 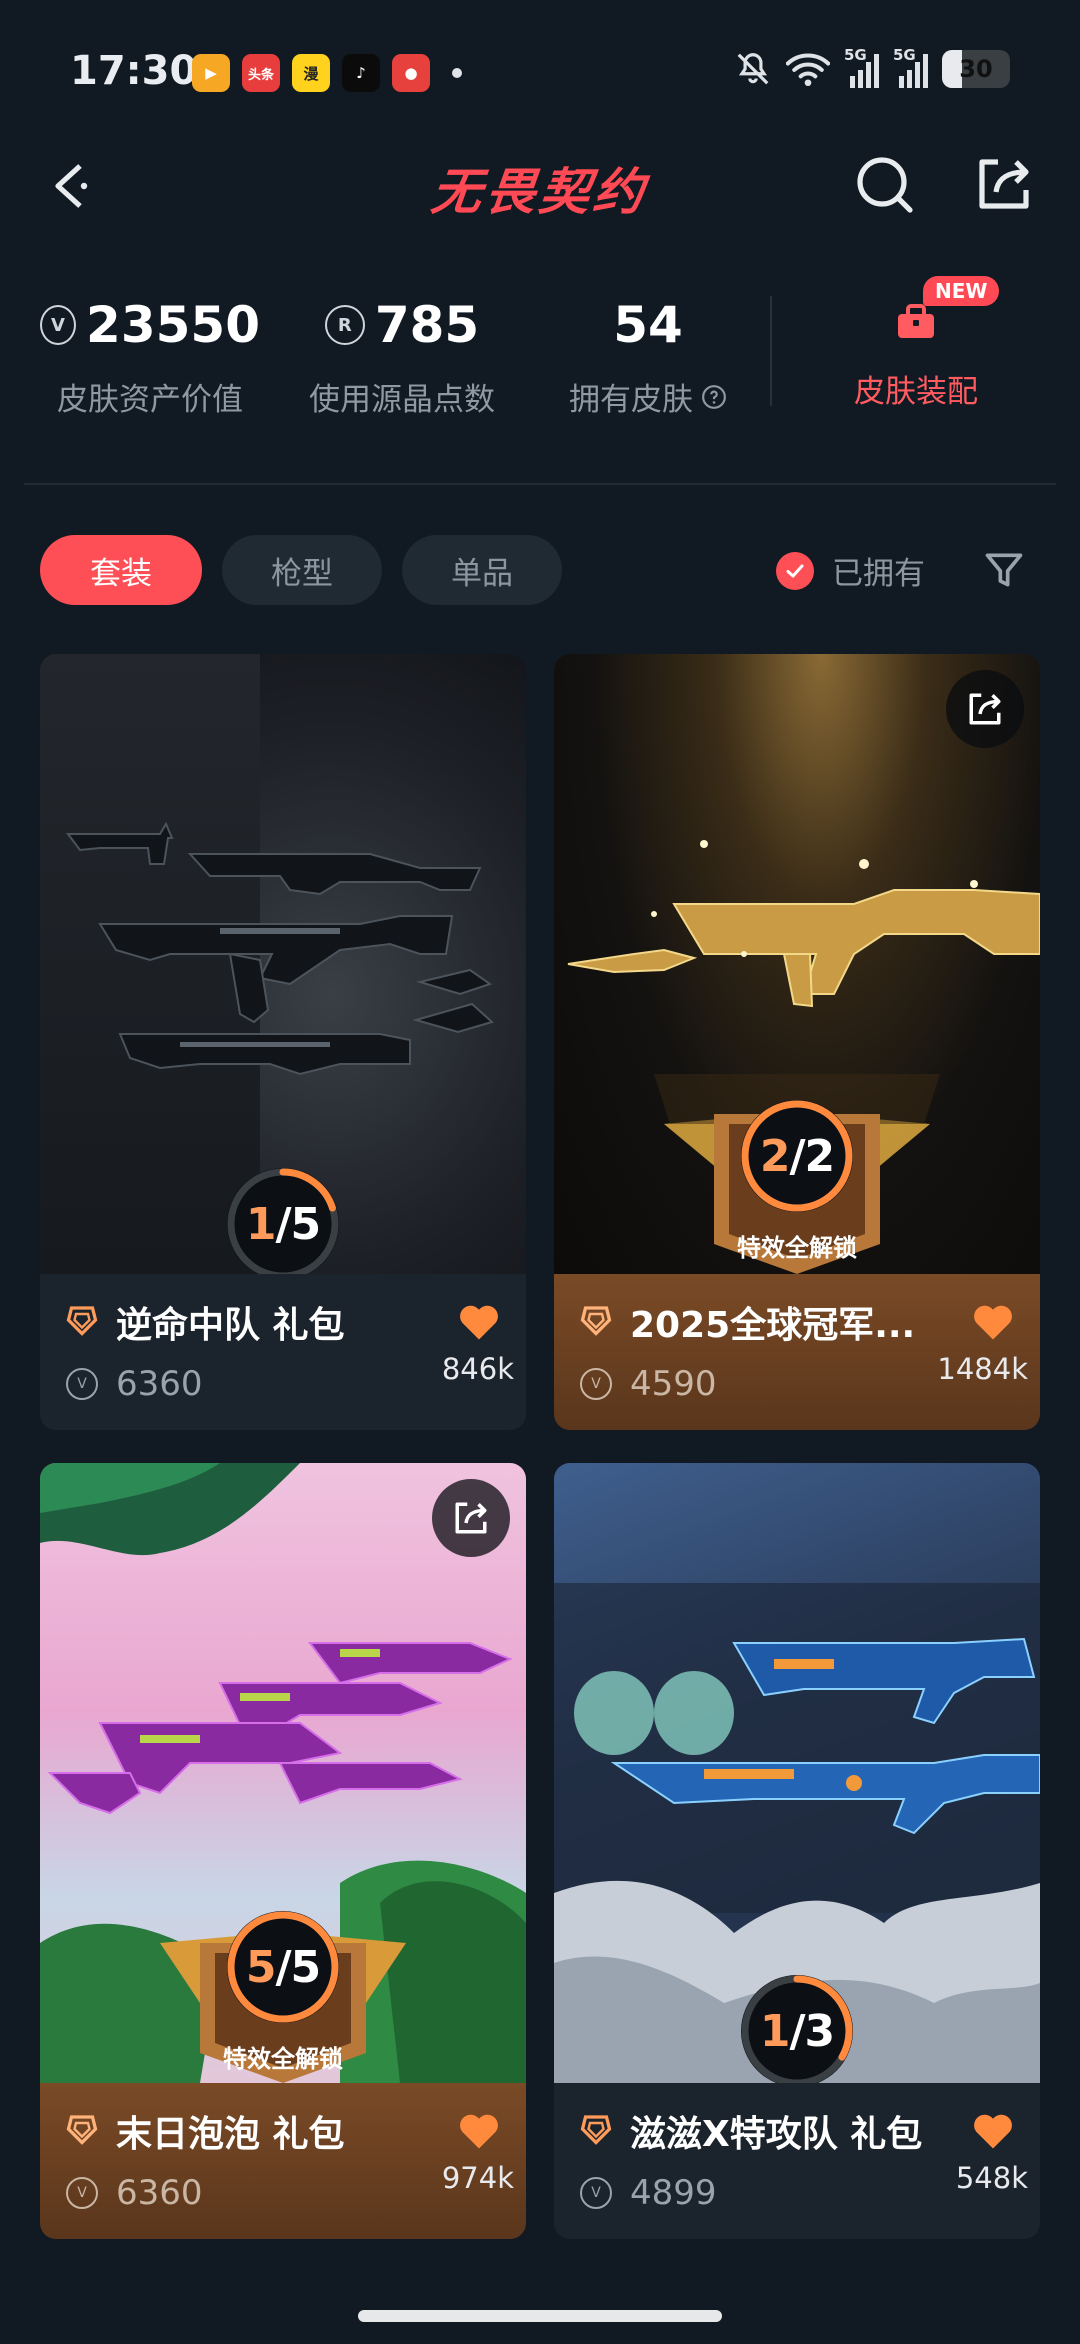 What do you see at coordinates (311, 73) in the screenshot?
I see `bilibili-cartoon-icon: 漫` at bounding box center [311, 73].